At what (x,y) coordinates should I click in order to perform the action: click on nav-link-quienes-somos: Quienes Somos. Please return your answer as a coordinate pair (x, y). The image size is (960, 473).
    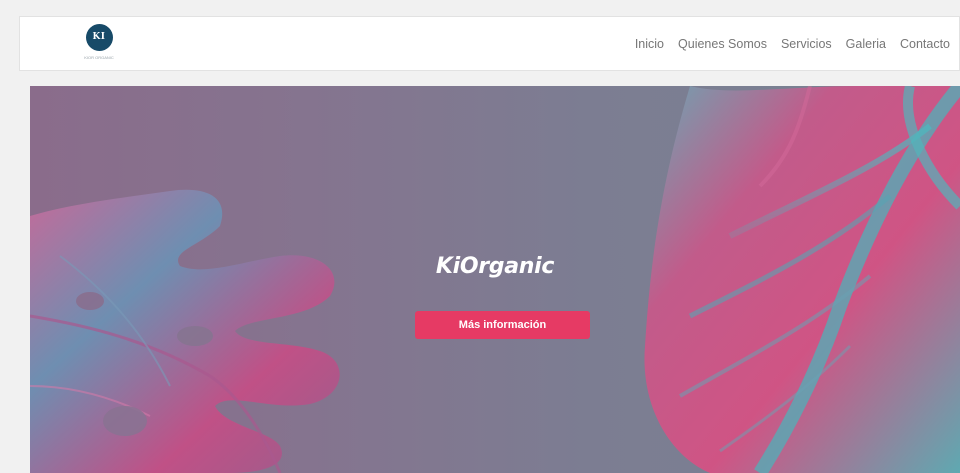
    Looking at the image, I should click on (722, 44).